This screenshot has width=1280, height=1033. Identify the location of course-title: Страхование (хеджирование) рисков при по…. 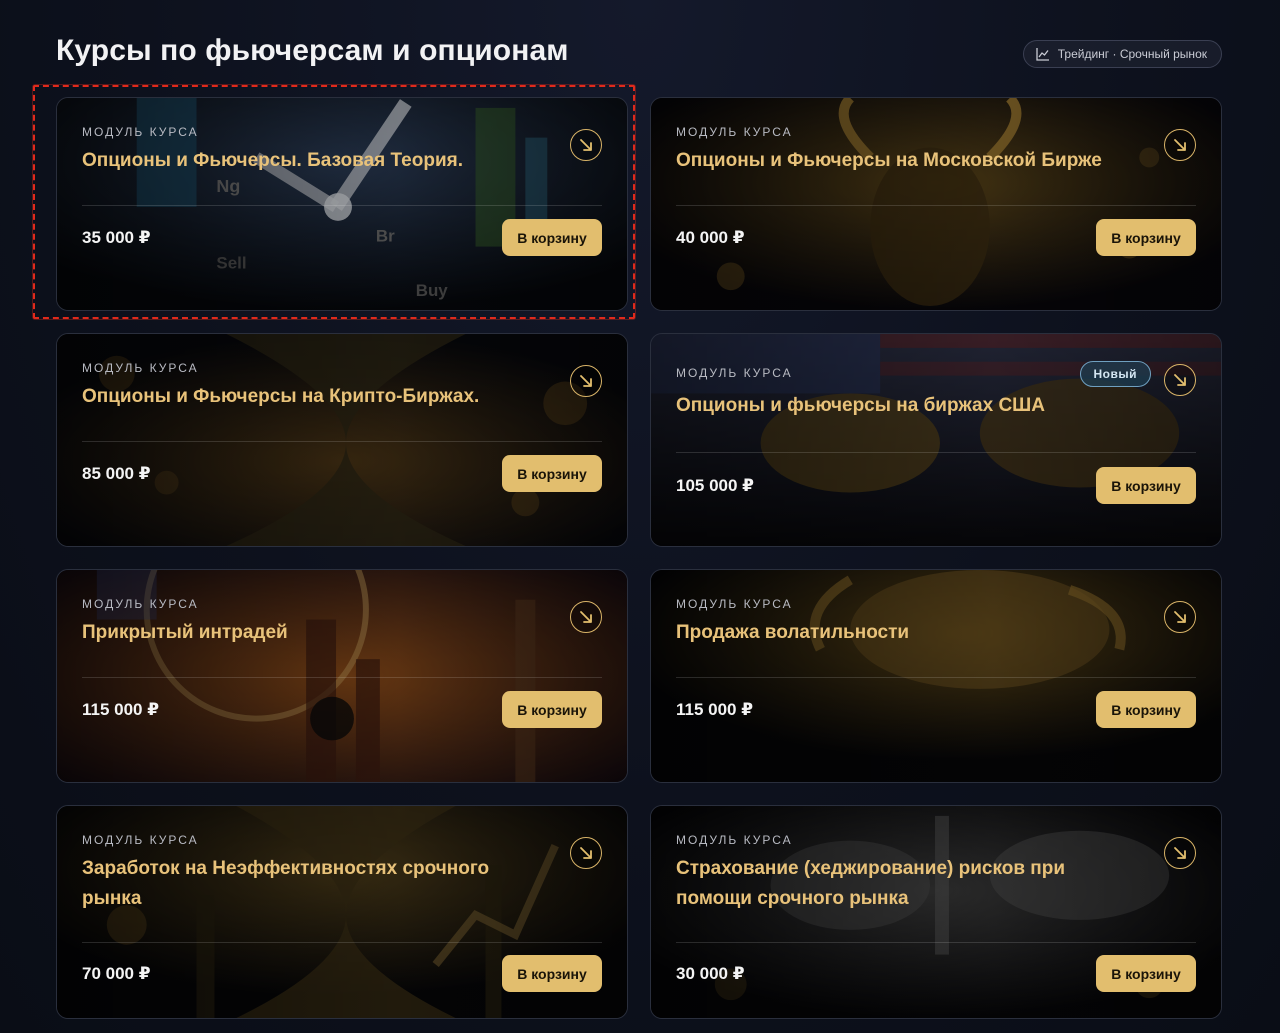
(896, 884).